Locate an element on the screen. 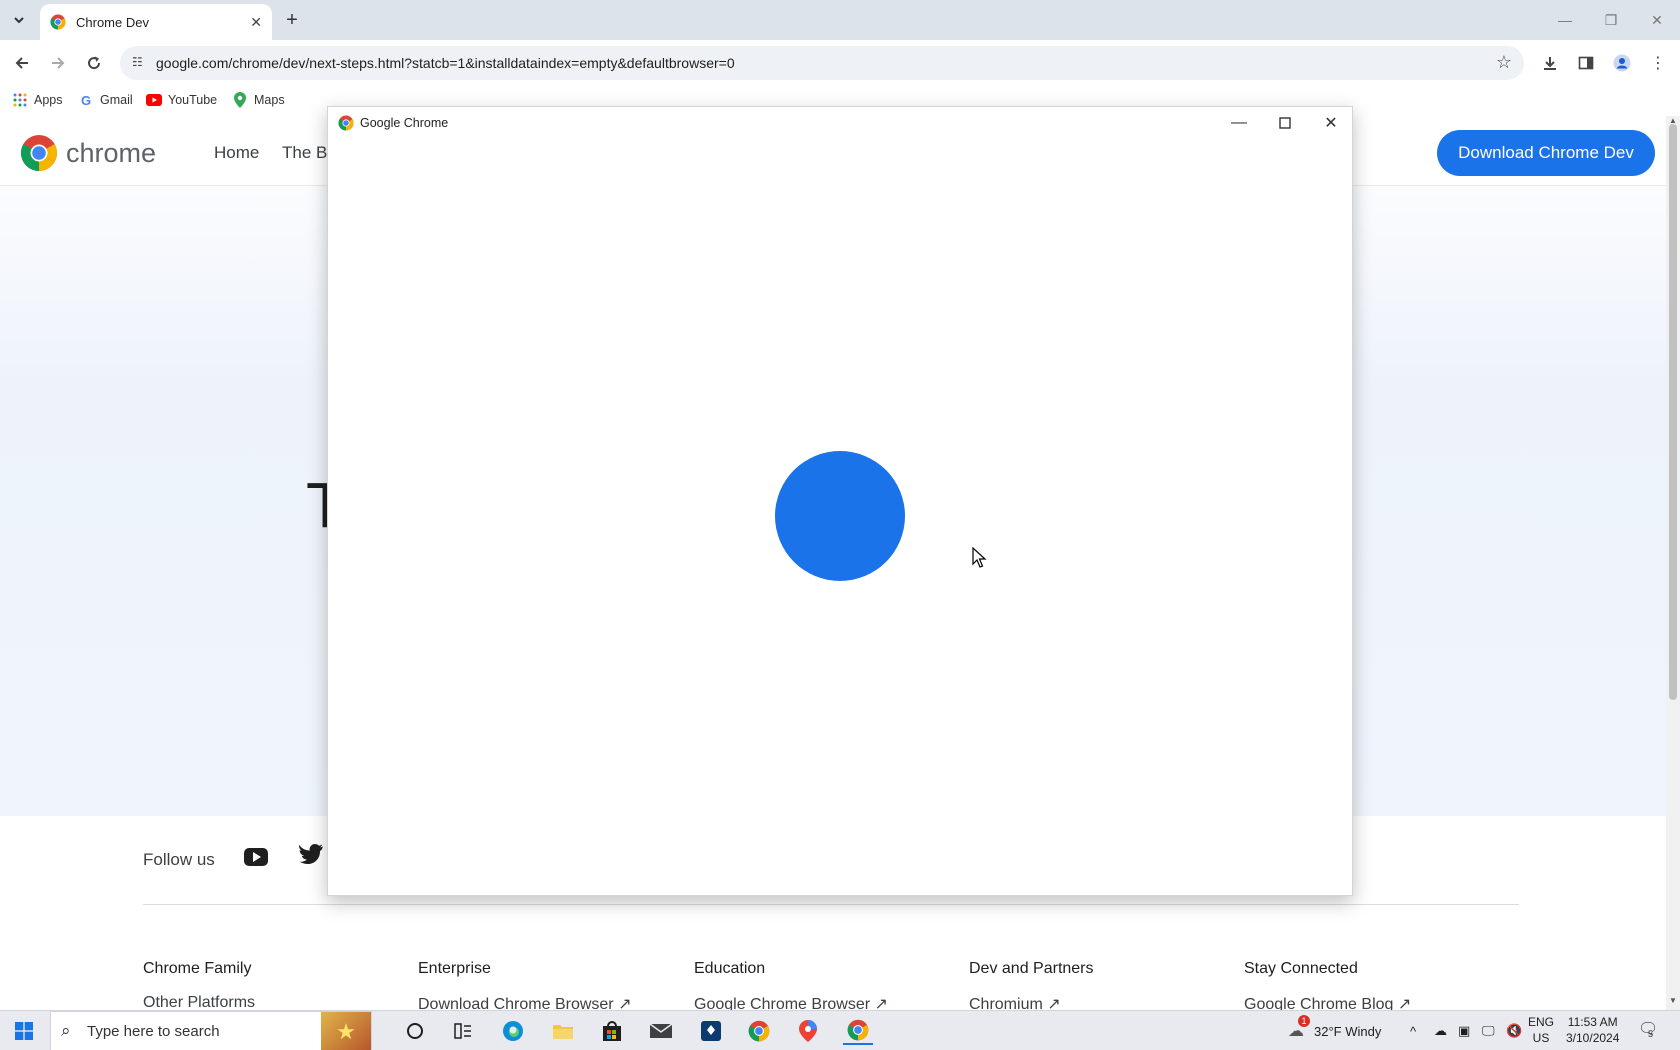 The height and width of the screenshot is (1050, 1680). task-view-icon is located at coordinates (462, 1031).